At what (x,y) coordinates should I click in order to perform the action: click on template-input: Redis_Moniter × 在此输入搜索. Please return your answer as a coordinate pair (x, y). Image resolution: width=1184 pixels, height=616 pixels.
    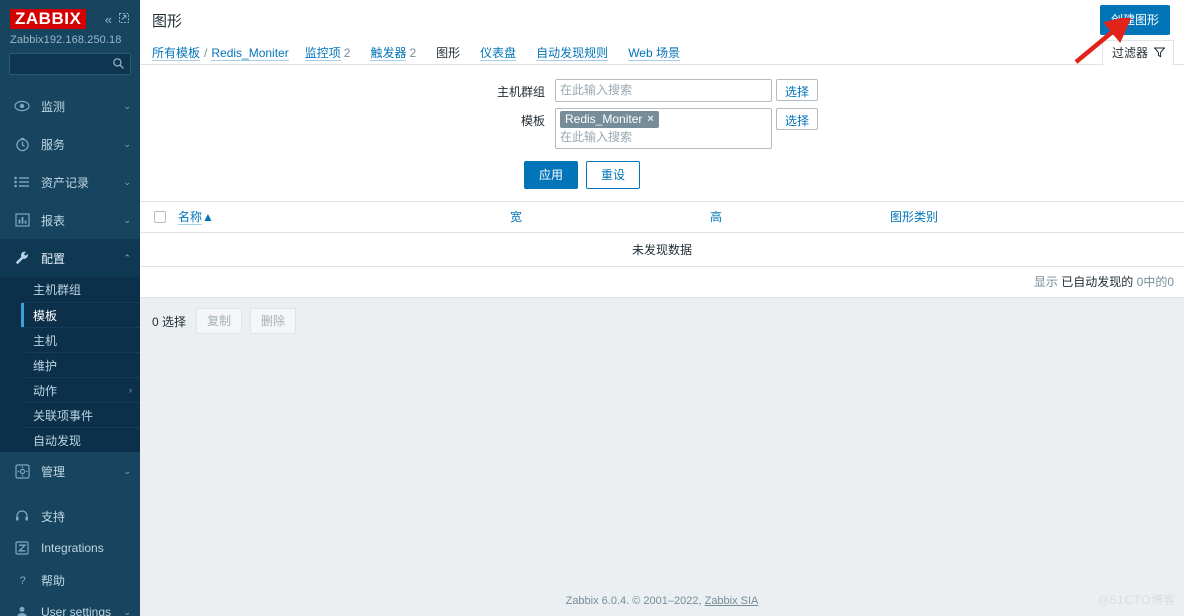
    Looking at the image, I should click on (663, 128).